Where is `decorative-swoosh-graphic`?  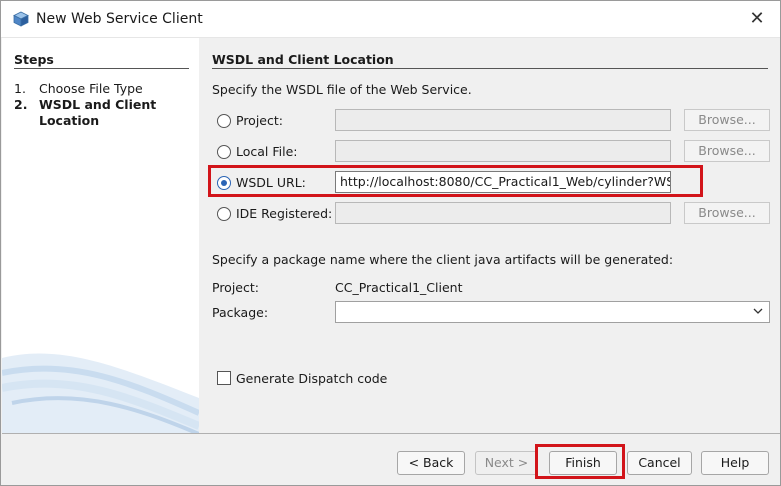 decorative-swoosh-graphic is located at coordinates (100, 393).